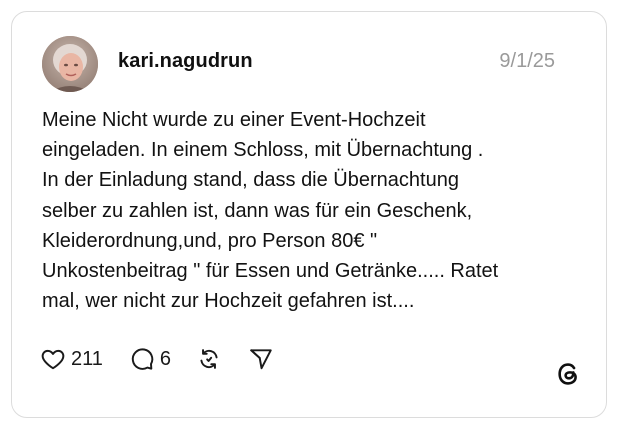 This screenshot has width=620, height=431. Describe the element at coordinates (165, 358) in the screenshot. I see `reply-count: 6` at that location.